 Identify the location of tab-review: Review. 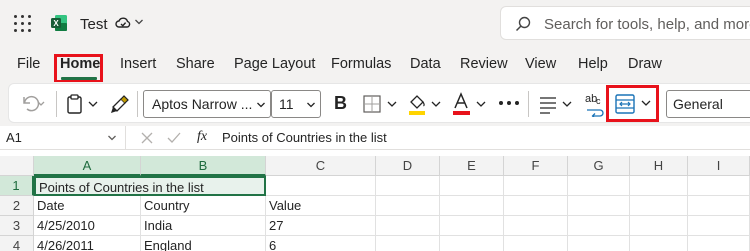
(484, 64).